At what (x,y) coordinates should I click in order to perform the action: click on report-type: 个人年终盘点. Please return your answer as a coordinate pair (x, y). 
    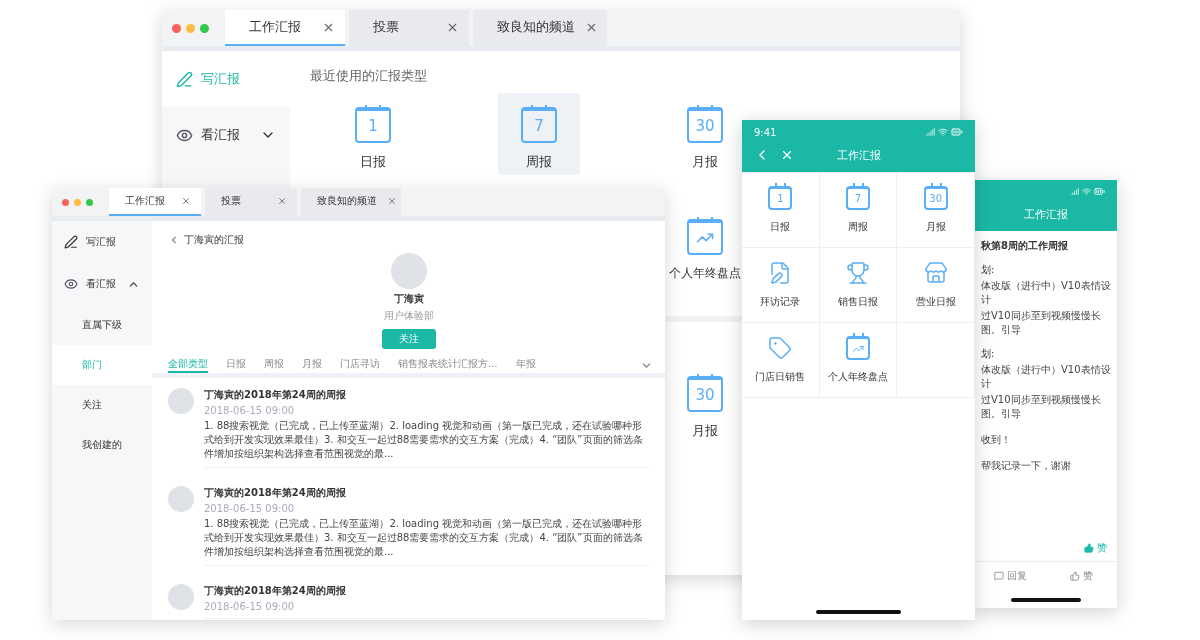
    Looking at the image, I should click on (858, 359).